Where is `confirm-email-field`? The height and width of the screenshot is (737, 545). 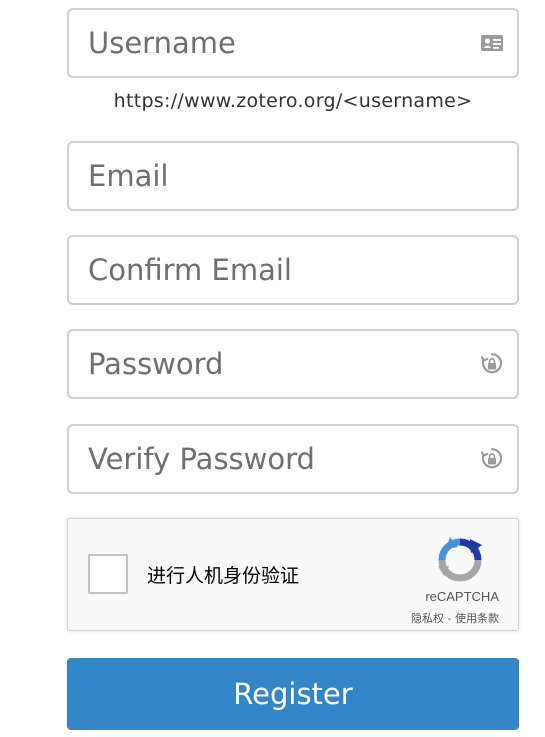 confirm-email-field is located at coordinates (293, 270).